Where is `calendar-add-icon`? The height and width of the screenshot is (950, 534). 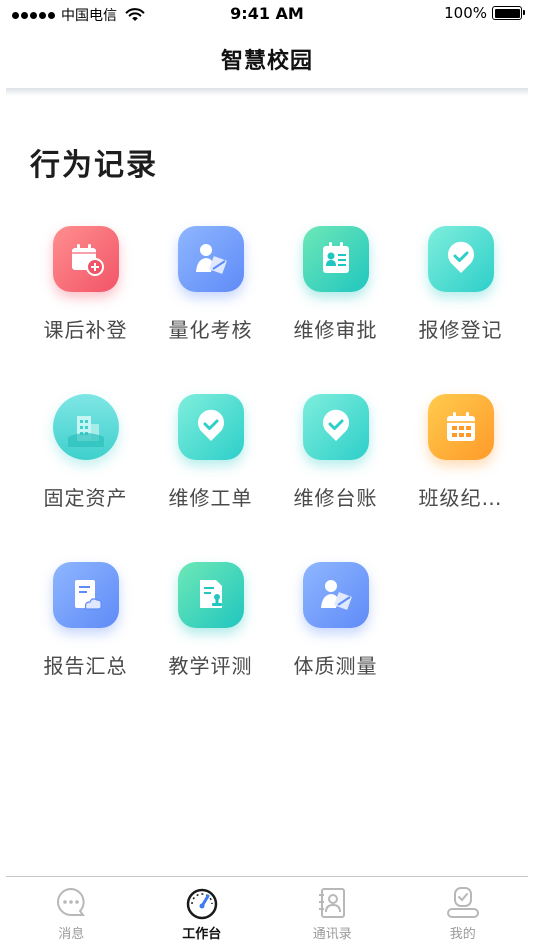
calendar-add-icon is located at coordinates (85, 259).